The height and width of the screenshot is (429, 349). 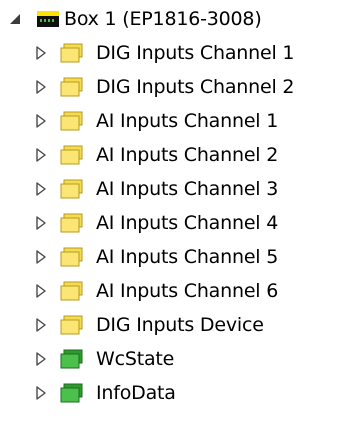 What do you see at coordinates (163, 19) in the screenshot?
I see `tree-node-label: Box 1 (EP1816-3008)` at bounding box center [163, 19].